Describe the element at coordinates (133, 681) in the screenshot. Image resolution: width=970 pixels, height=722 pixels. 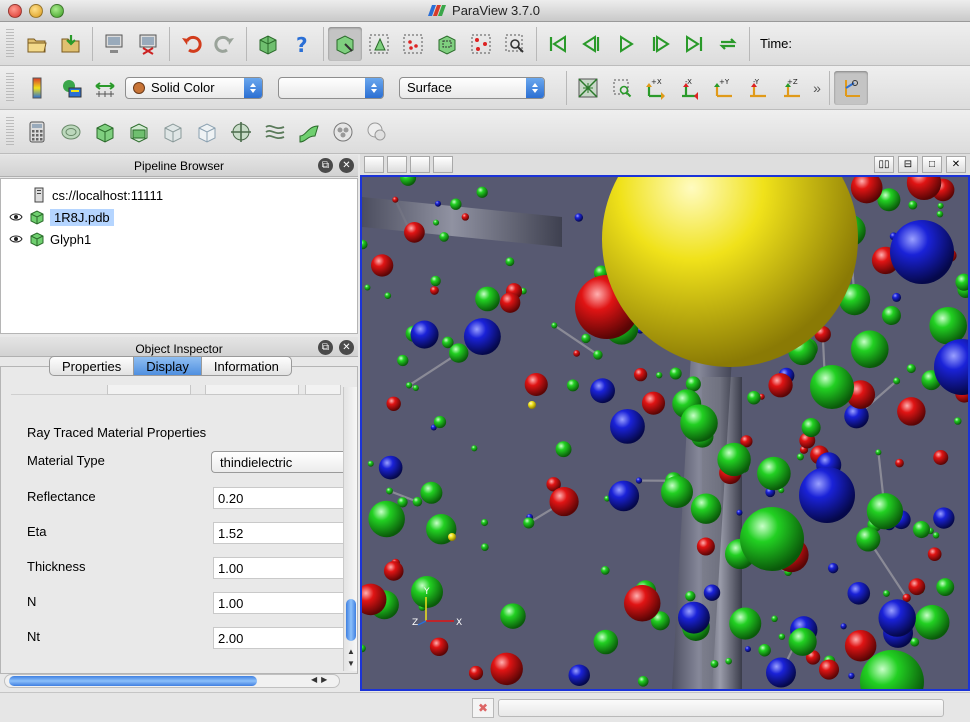
I see `horizontal-scroll-thumb` at that location.